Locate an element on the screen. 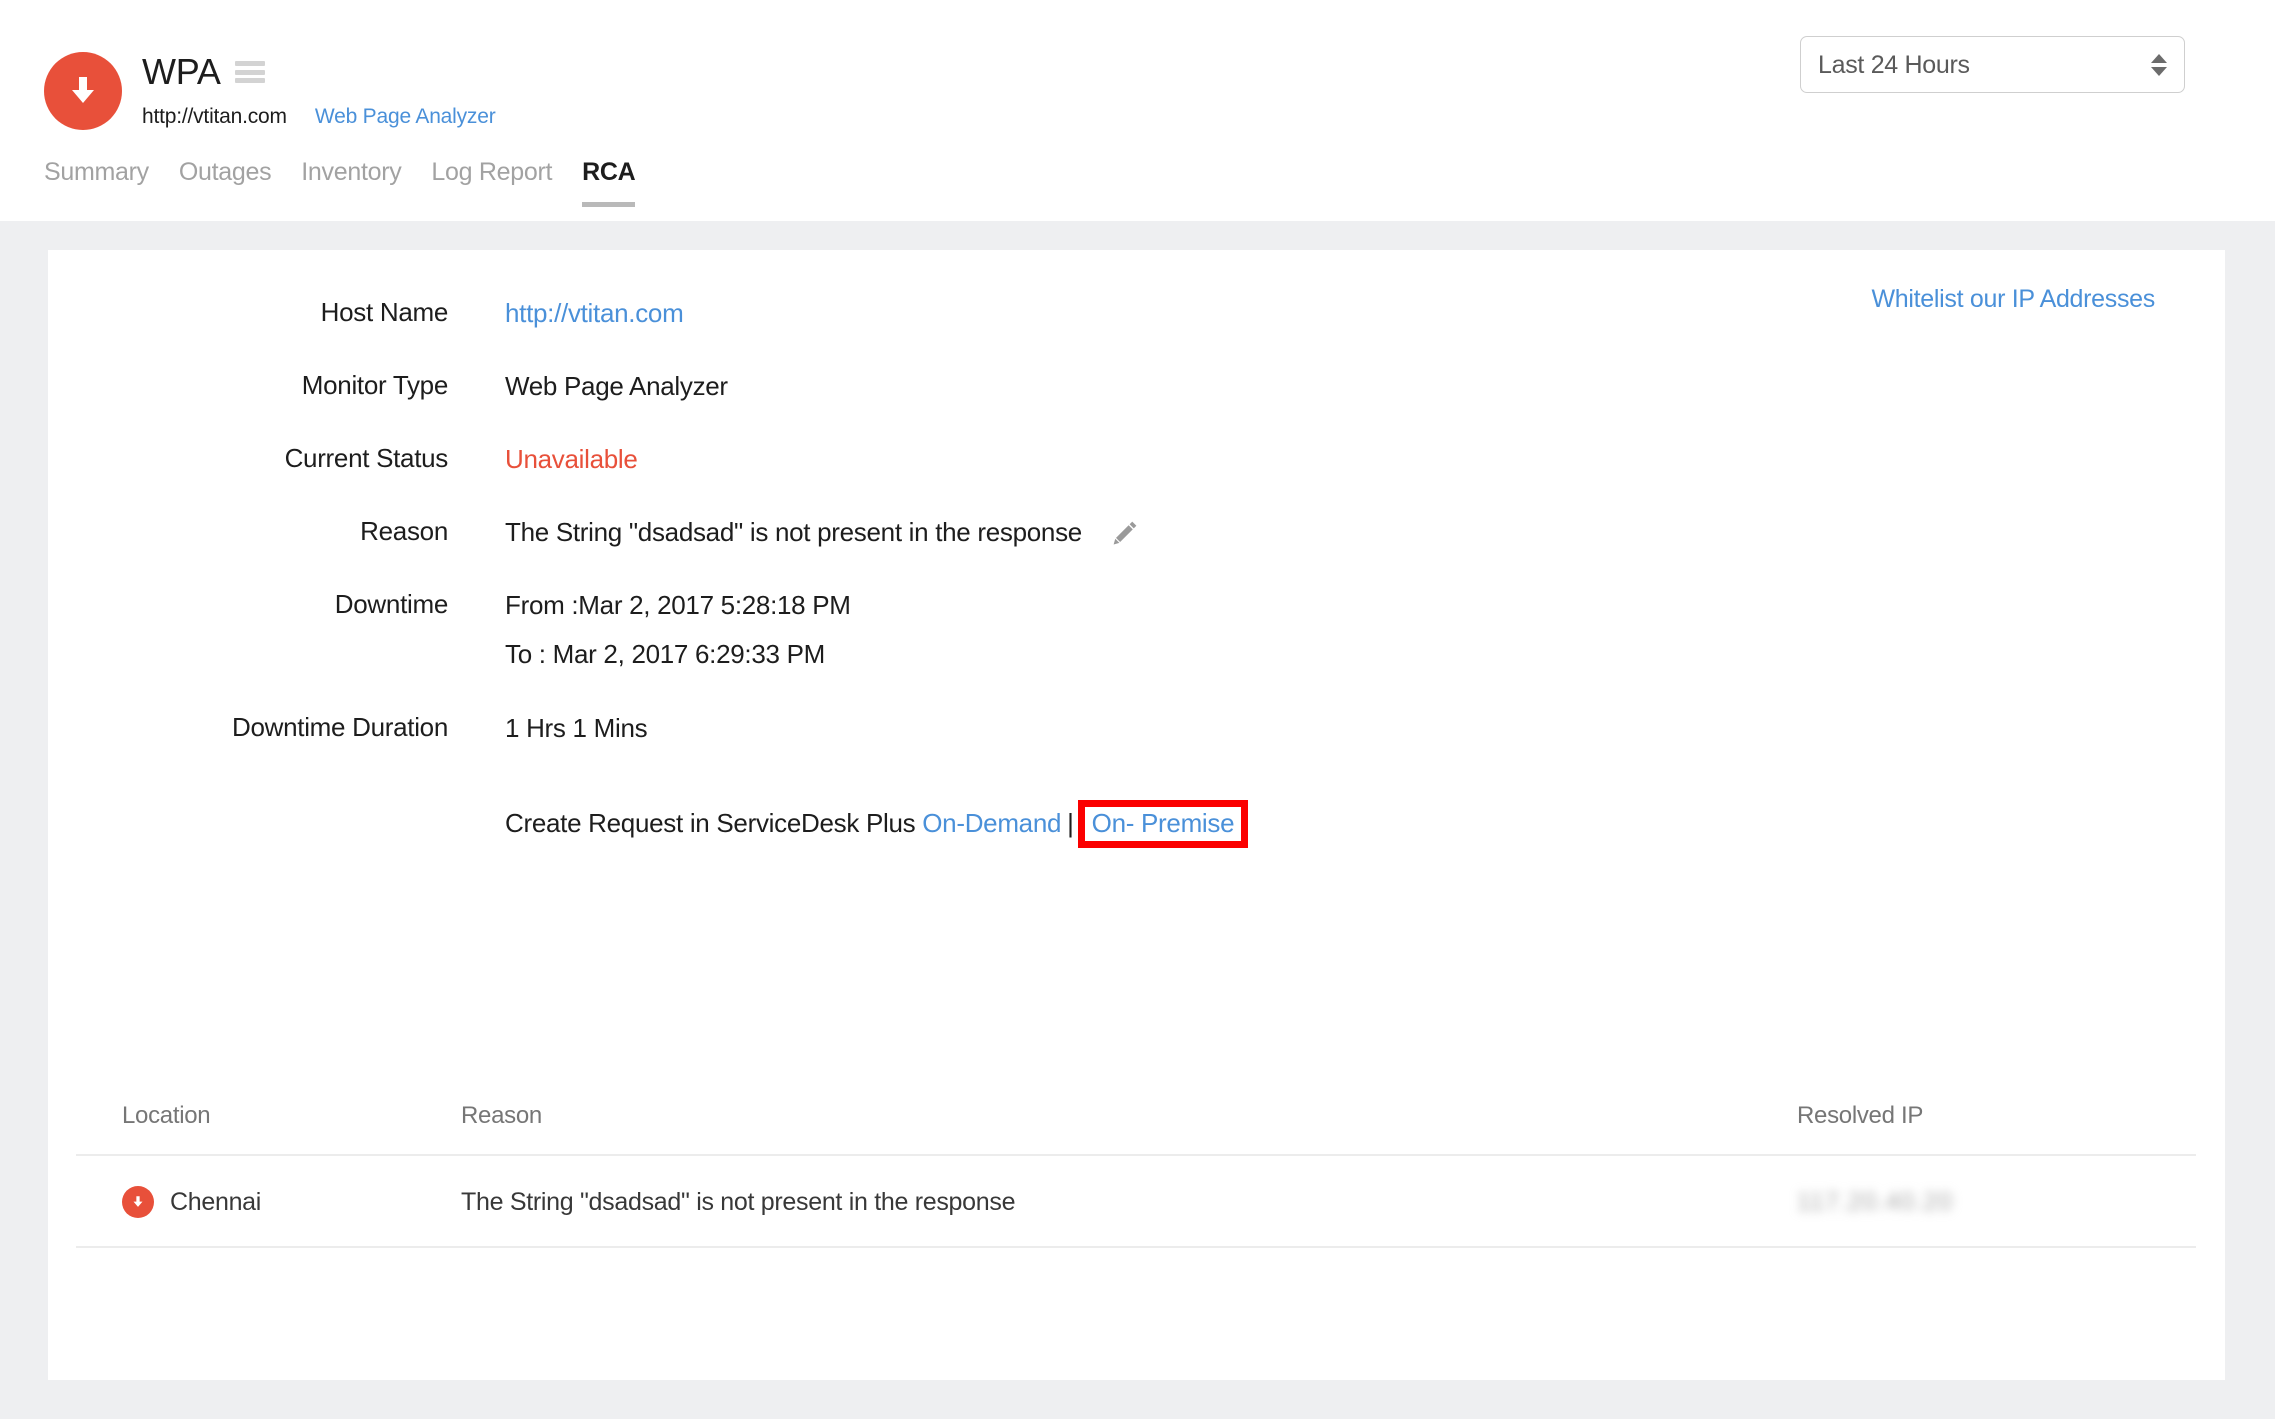  monitor-url-text: http://vtitan.com is located at coordinates (214, 116).